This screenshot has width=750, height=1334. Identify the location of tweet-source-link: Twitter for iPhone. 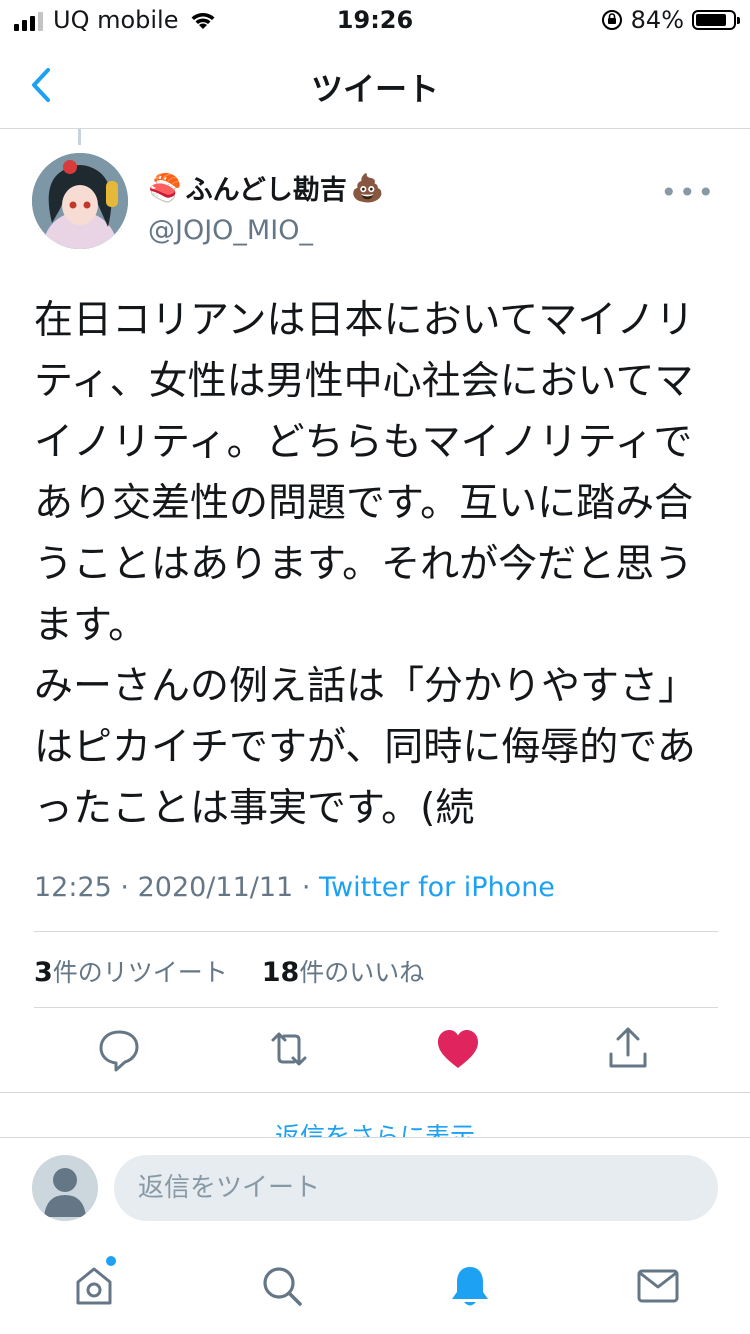
(437, 887).